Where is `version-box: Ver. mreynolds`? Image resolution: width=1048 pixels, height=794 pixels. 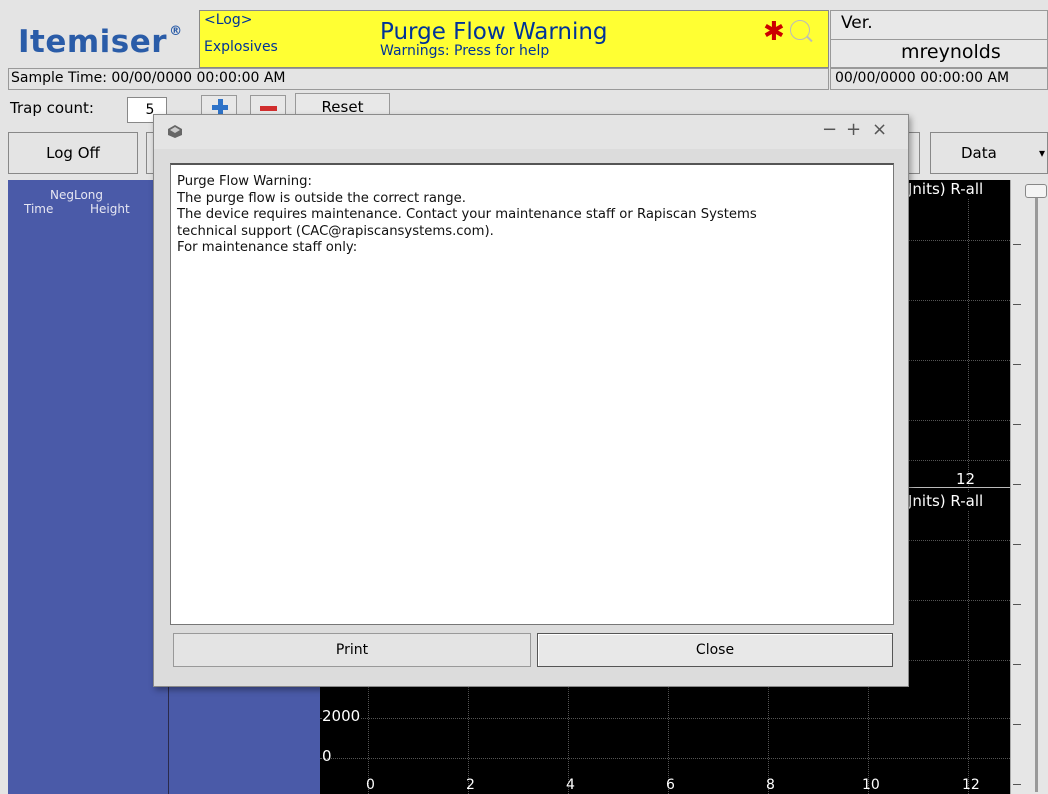
version-box: Ver. mreynolds is located at coordinates (939, 39).